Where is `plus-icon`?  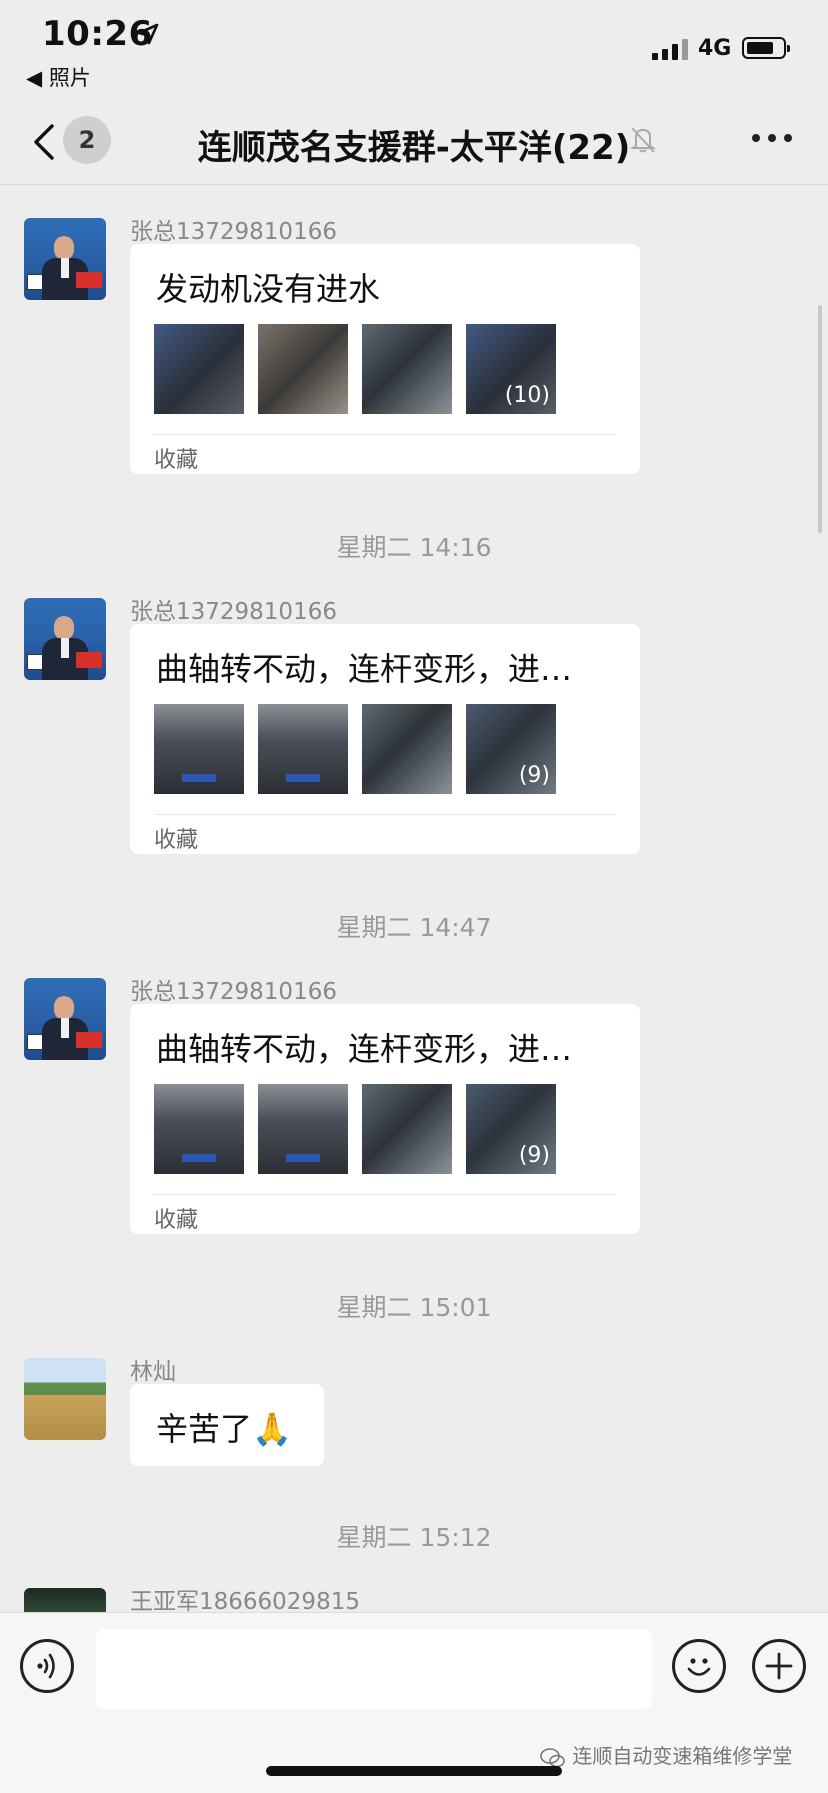 plus-icon is located at coordinates (779, 1666).